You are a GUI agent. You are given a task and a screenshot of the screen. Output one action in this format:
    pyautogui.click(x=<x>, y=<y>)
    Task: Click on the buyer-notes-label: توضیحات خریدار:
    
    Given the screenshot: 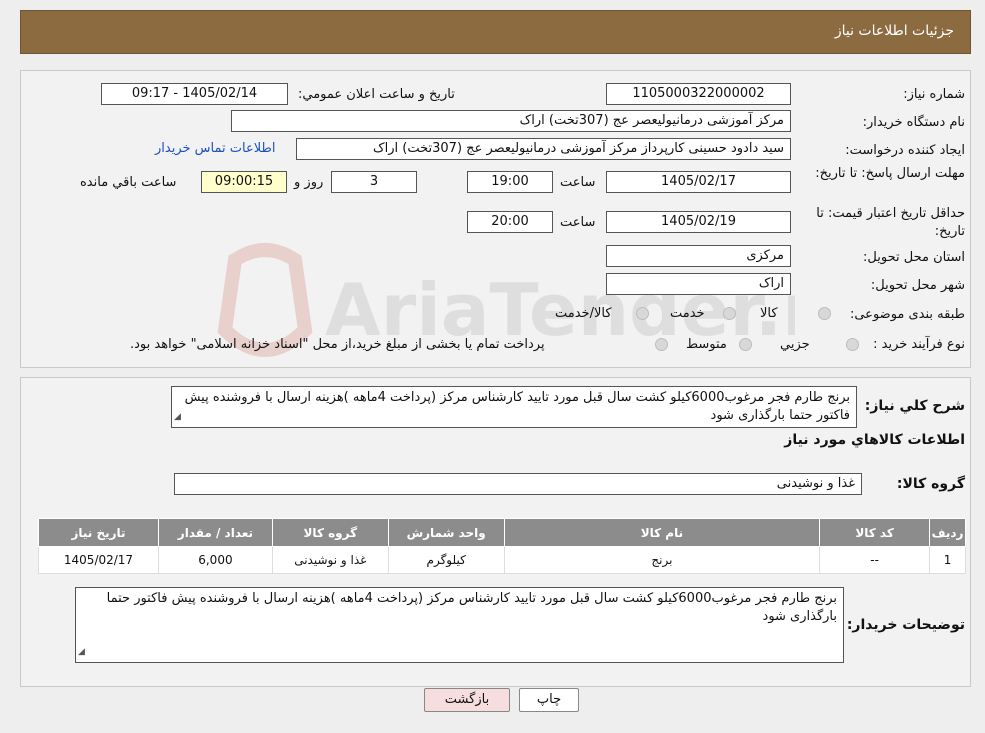 What is the action you would take?
    pyautogui.click(x=905, y=625)
    